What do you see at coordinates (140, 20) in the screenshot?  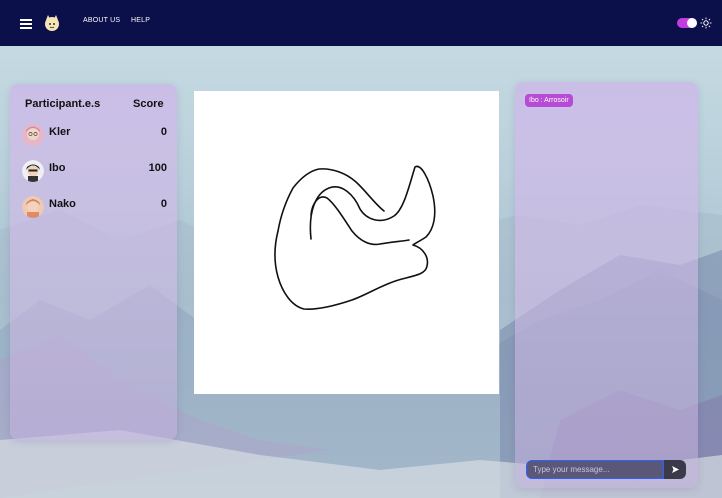 I see `help-link: HELP` at bounding box center [140, 20].